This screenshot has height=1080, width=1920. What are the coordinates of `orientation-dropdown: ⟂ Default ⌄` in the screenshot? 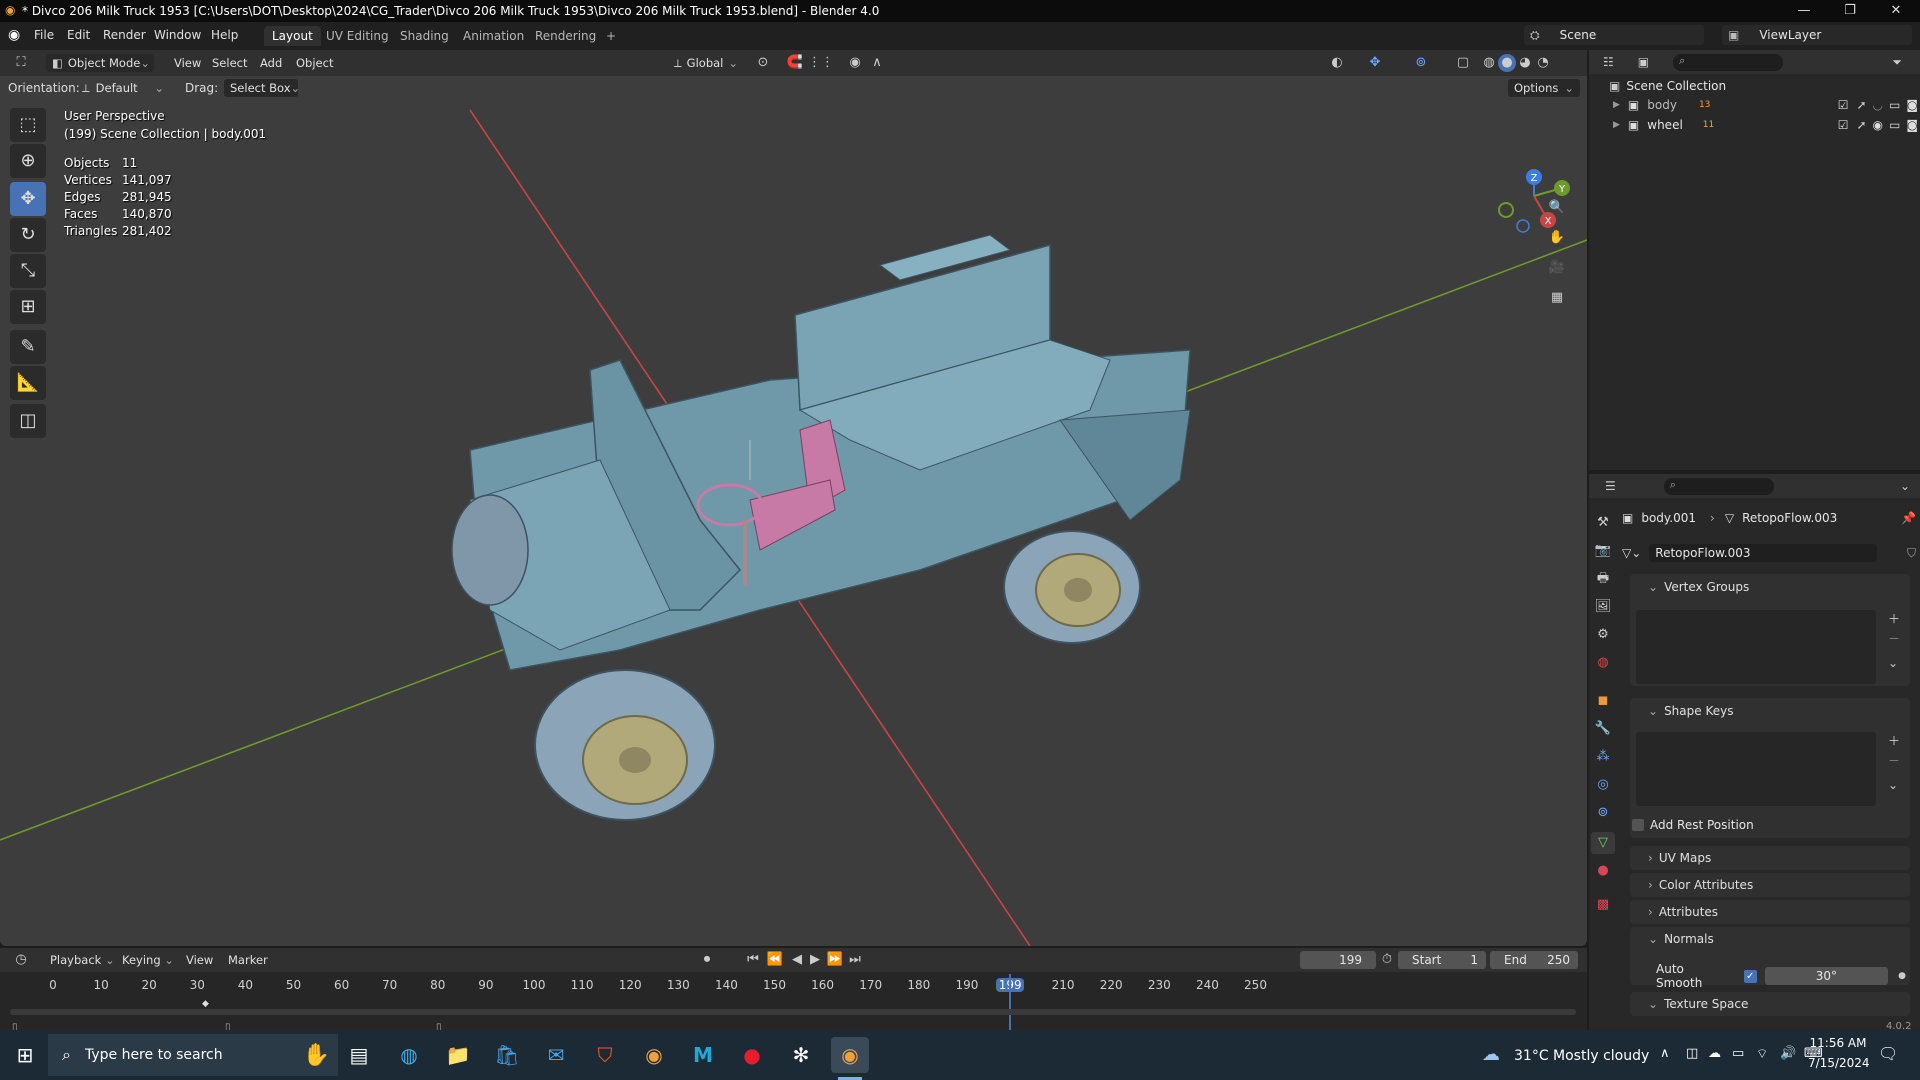 It's located at (123, 88).